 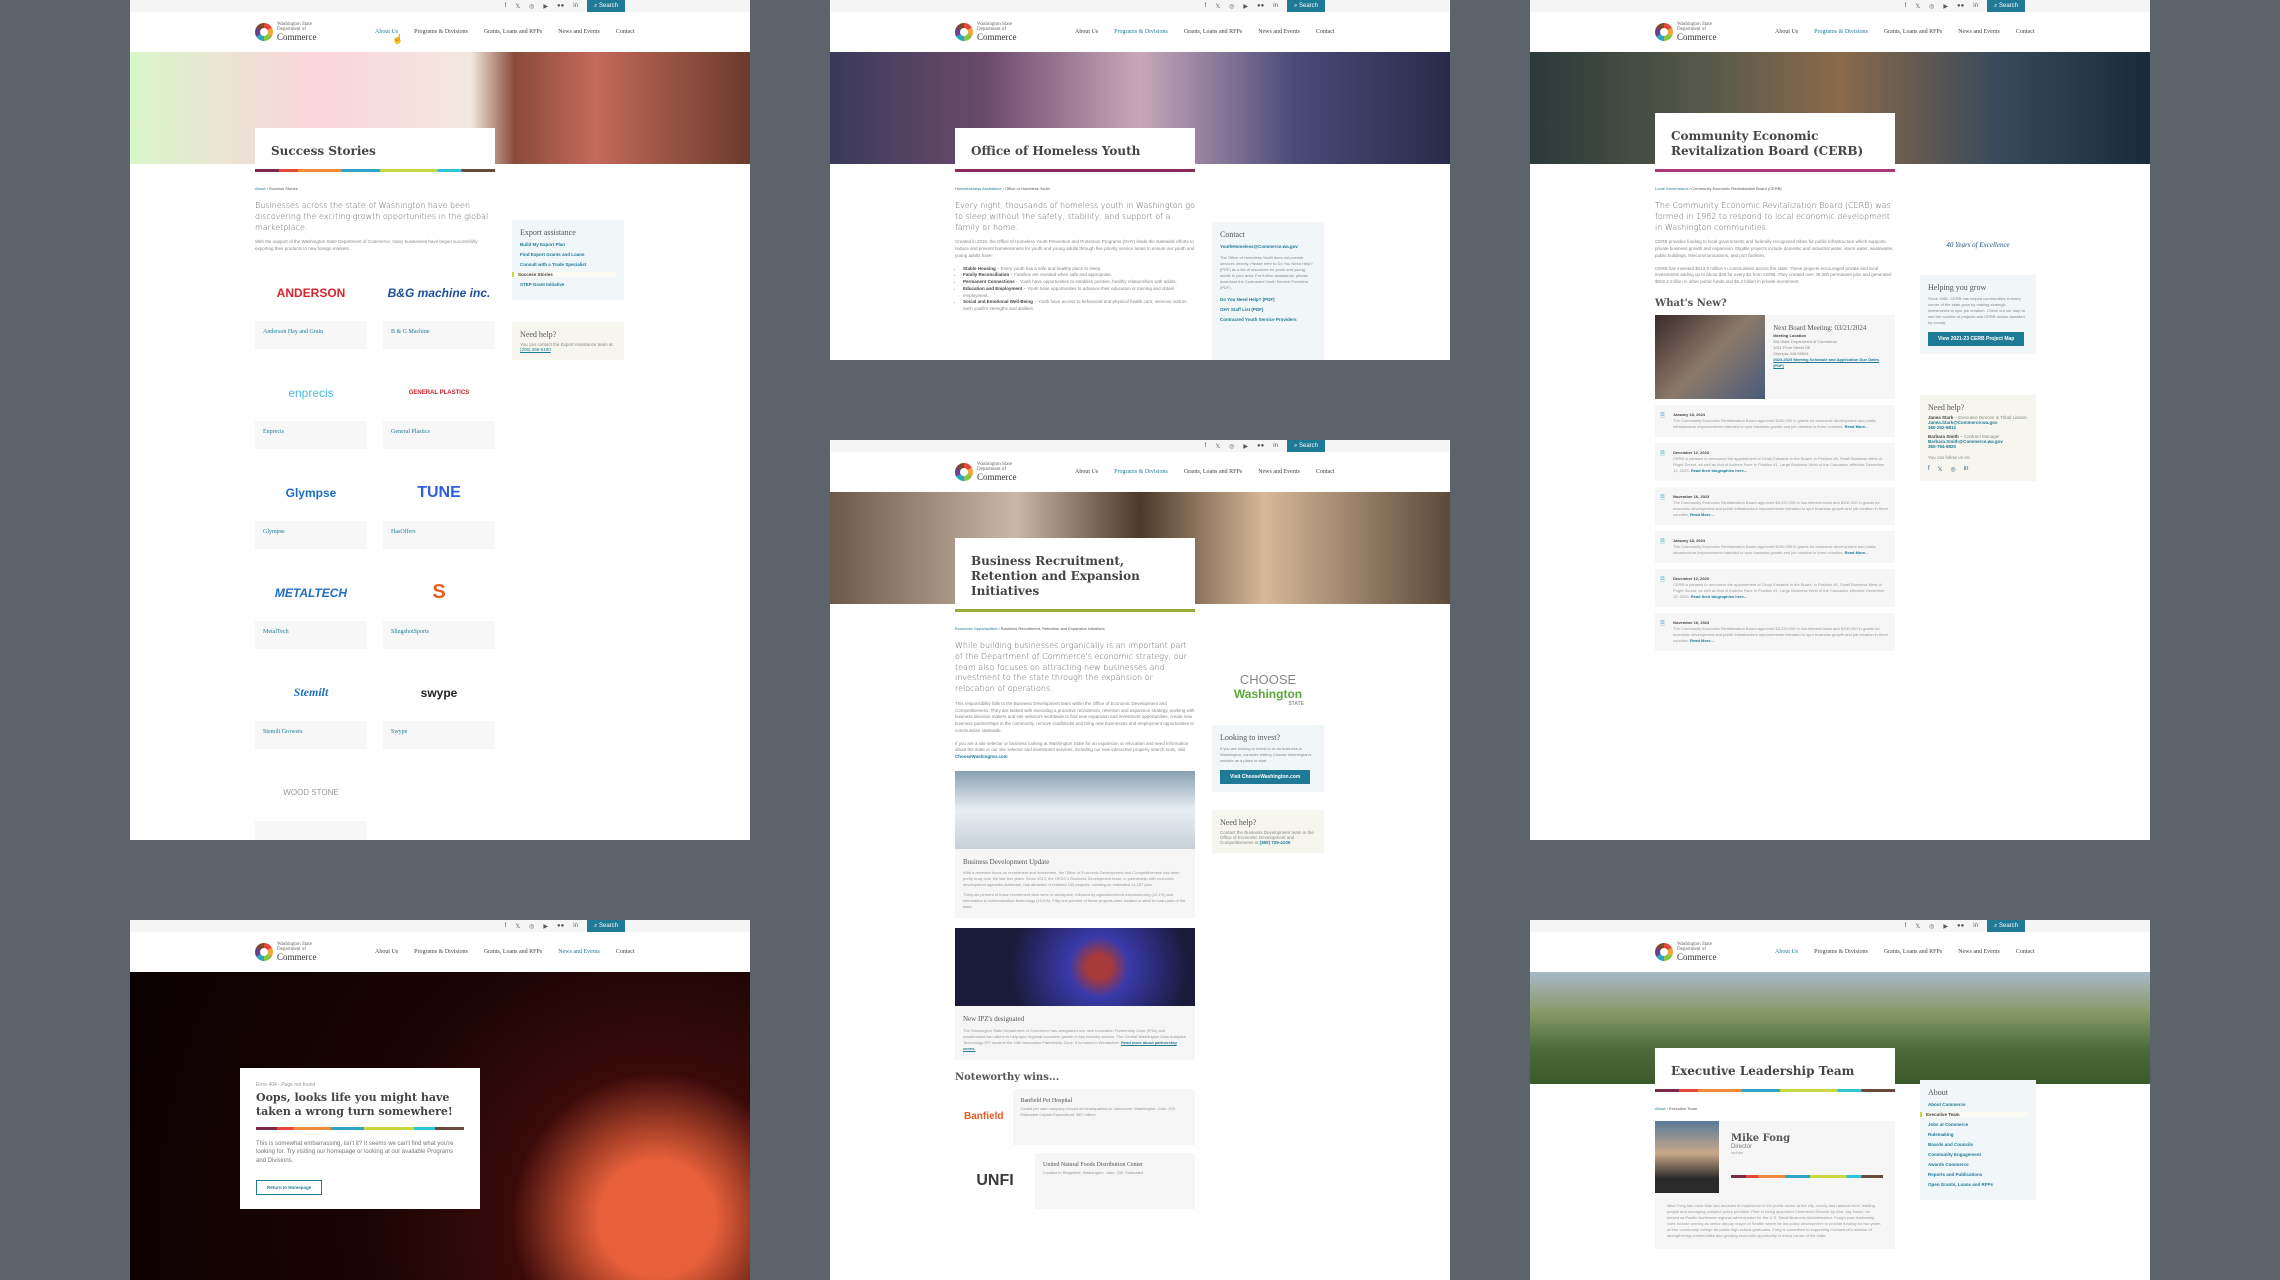 What do you see at coordinates (1268, 319) in the screenshot?
I see `resource-link: Contracted Youth Service Providers` at bounding box center [1268, 319].